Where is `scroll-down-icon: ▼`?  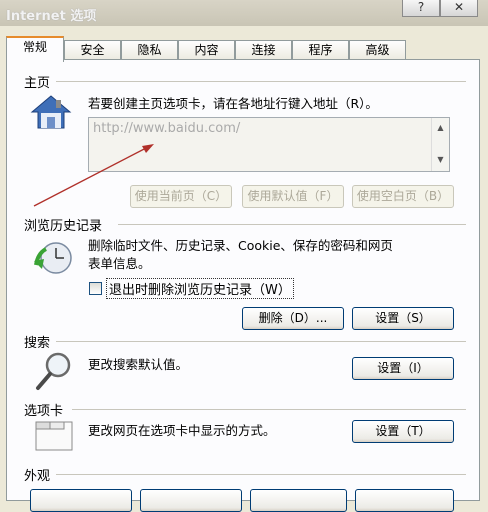
scroll-down-icon: ▼ is located at coordinates (440, 160).